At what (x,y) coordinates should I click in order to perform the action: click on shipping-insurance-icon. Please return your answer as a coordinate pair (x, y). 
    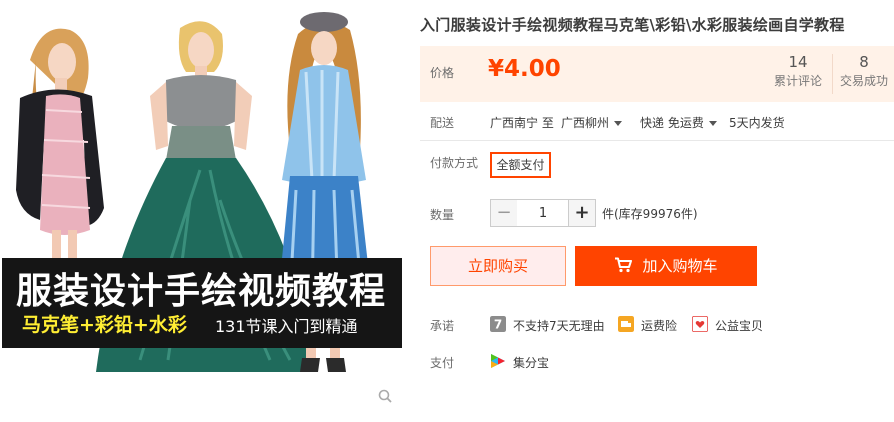
    Looking at the image, I should click on (626, 324).